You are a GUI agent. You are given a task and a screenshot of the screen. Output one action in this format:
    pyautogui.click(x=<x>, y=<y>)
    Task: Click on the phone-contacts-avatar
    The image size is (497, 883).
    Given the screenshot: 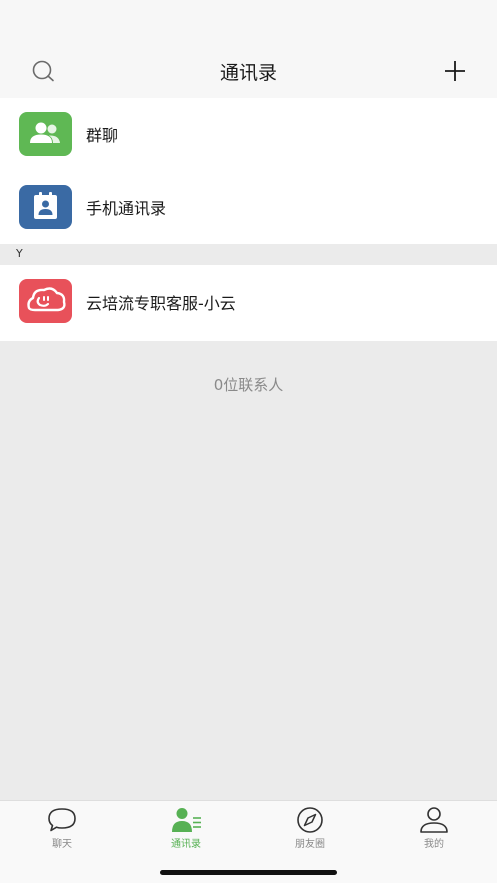 What is the action you would take?
    pyautogui.click(x=45, y=207)
    